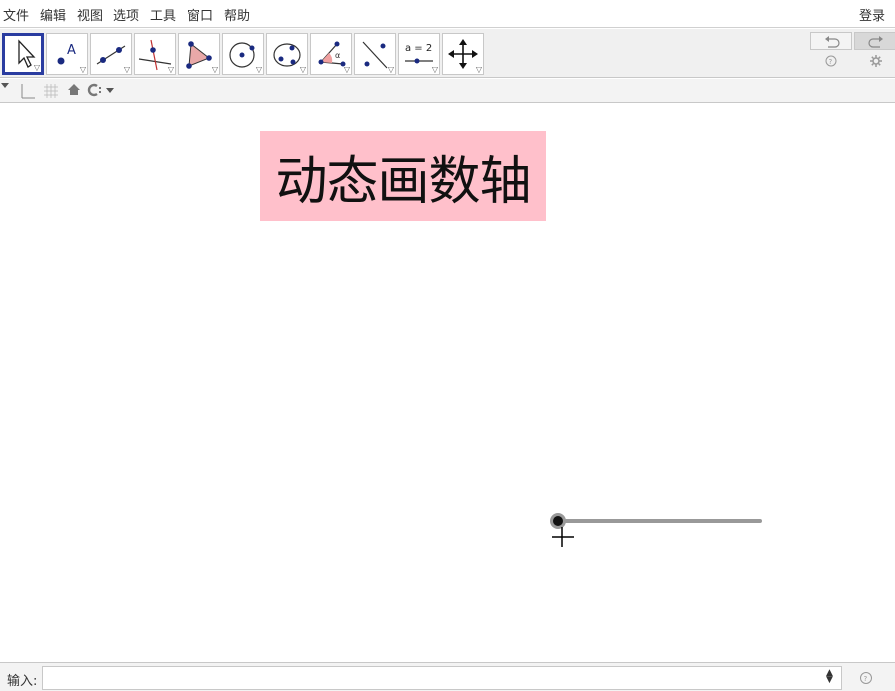 The width and height of the screenshot is (895, 691). I want to click on toolbar: ▽ A ▽ ▽ ▽ ▽ ▽ ▽ α ▽ ▽ a = 2 ▽ ▽ ?, so click(447, 53).